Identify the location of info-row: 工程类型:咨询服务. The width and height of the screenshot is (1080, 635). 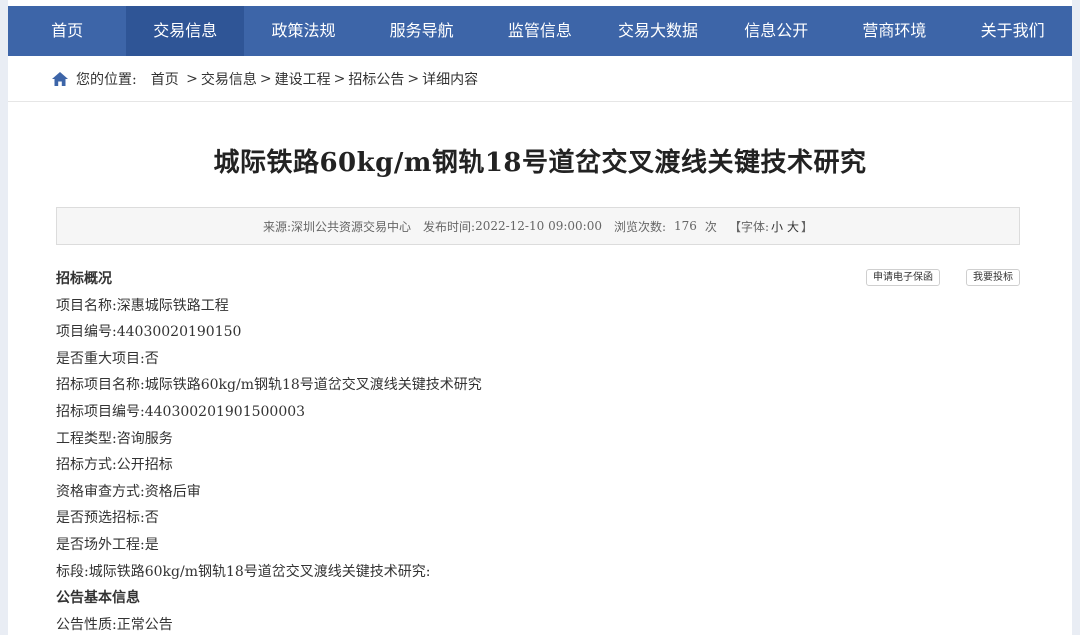
(114, 438).